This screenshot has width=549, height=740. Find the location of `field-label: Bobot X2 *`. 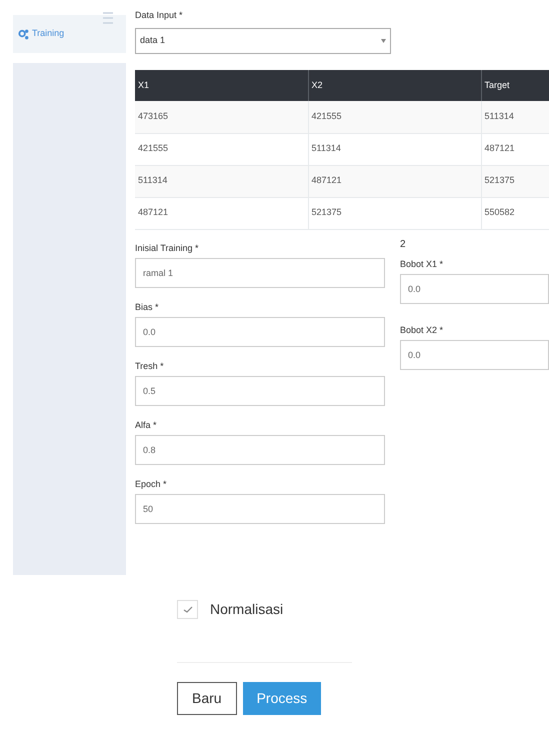

field-label: Bobot X2 * is located at coordinates (422, 330).